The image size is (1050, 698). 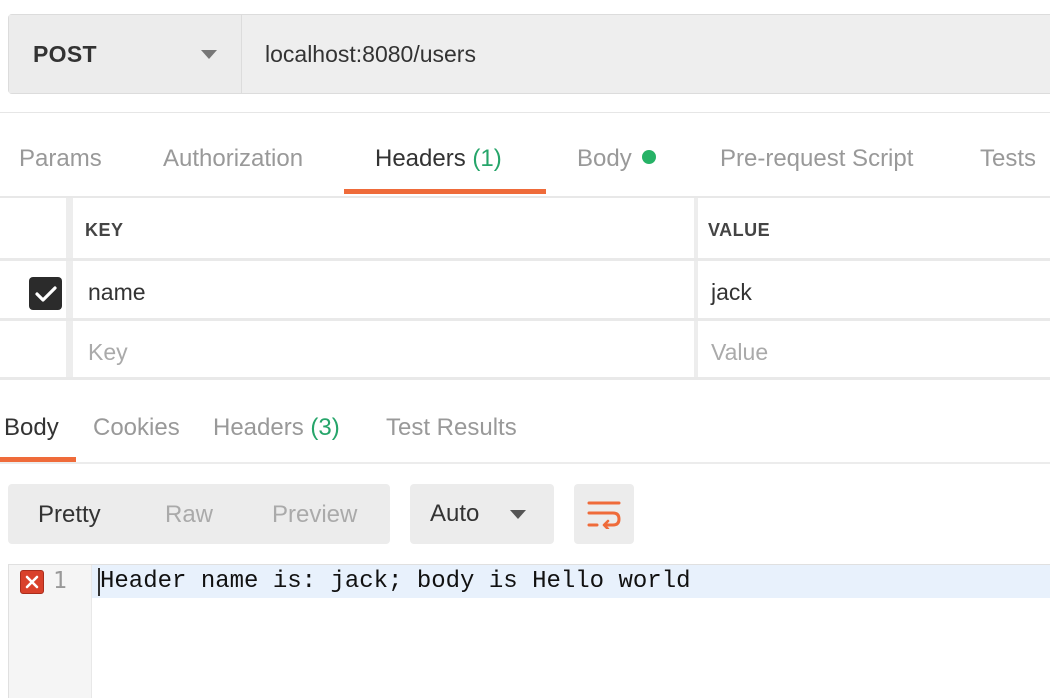 I want to click on view-raw-button: Raw, so click(x=189, y=515).